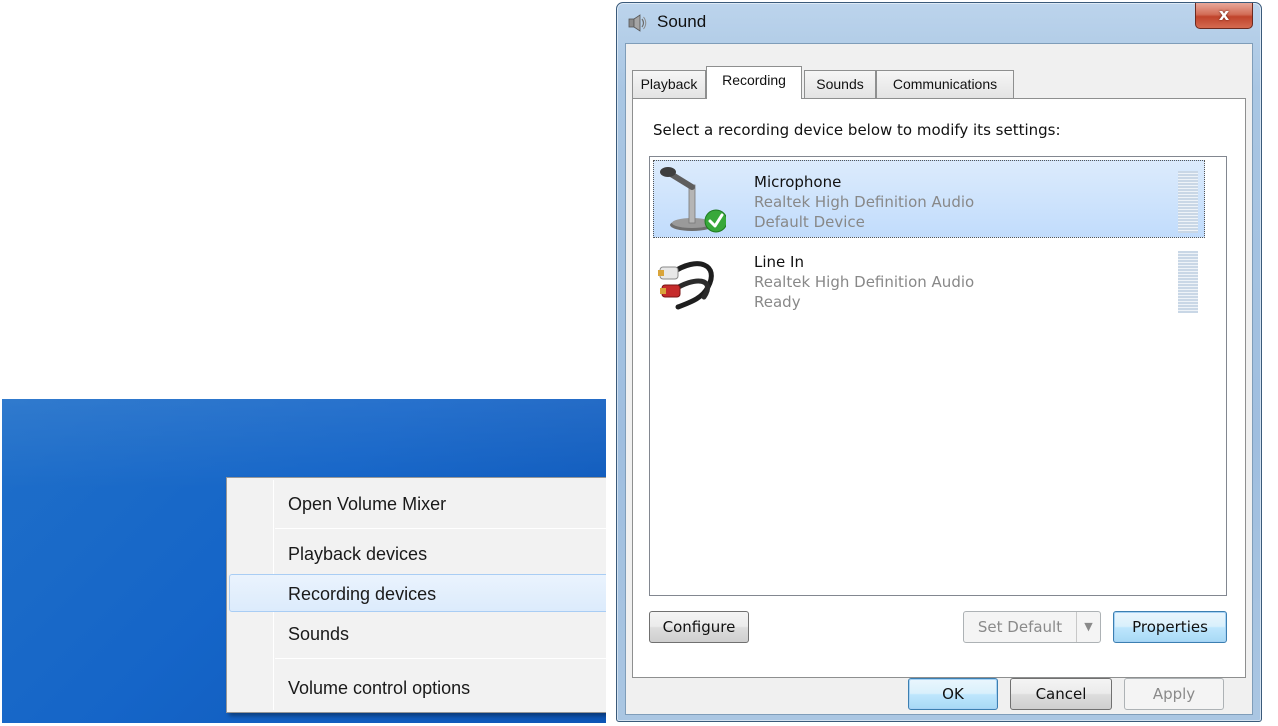 The width and height of the screenshot is (1278, 726). Describe the element at coordinates (417, 633) in the screenshot. I see `menu-item-sounds: Sounds` at that location.